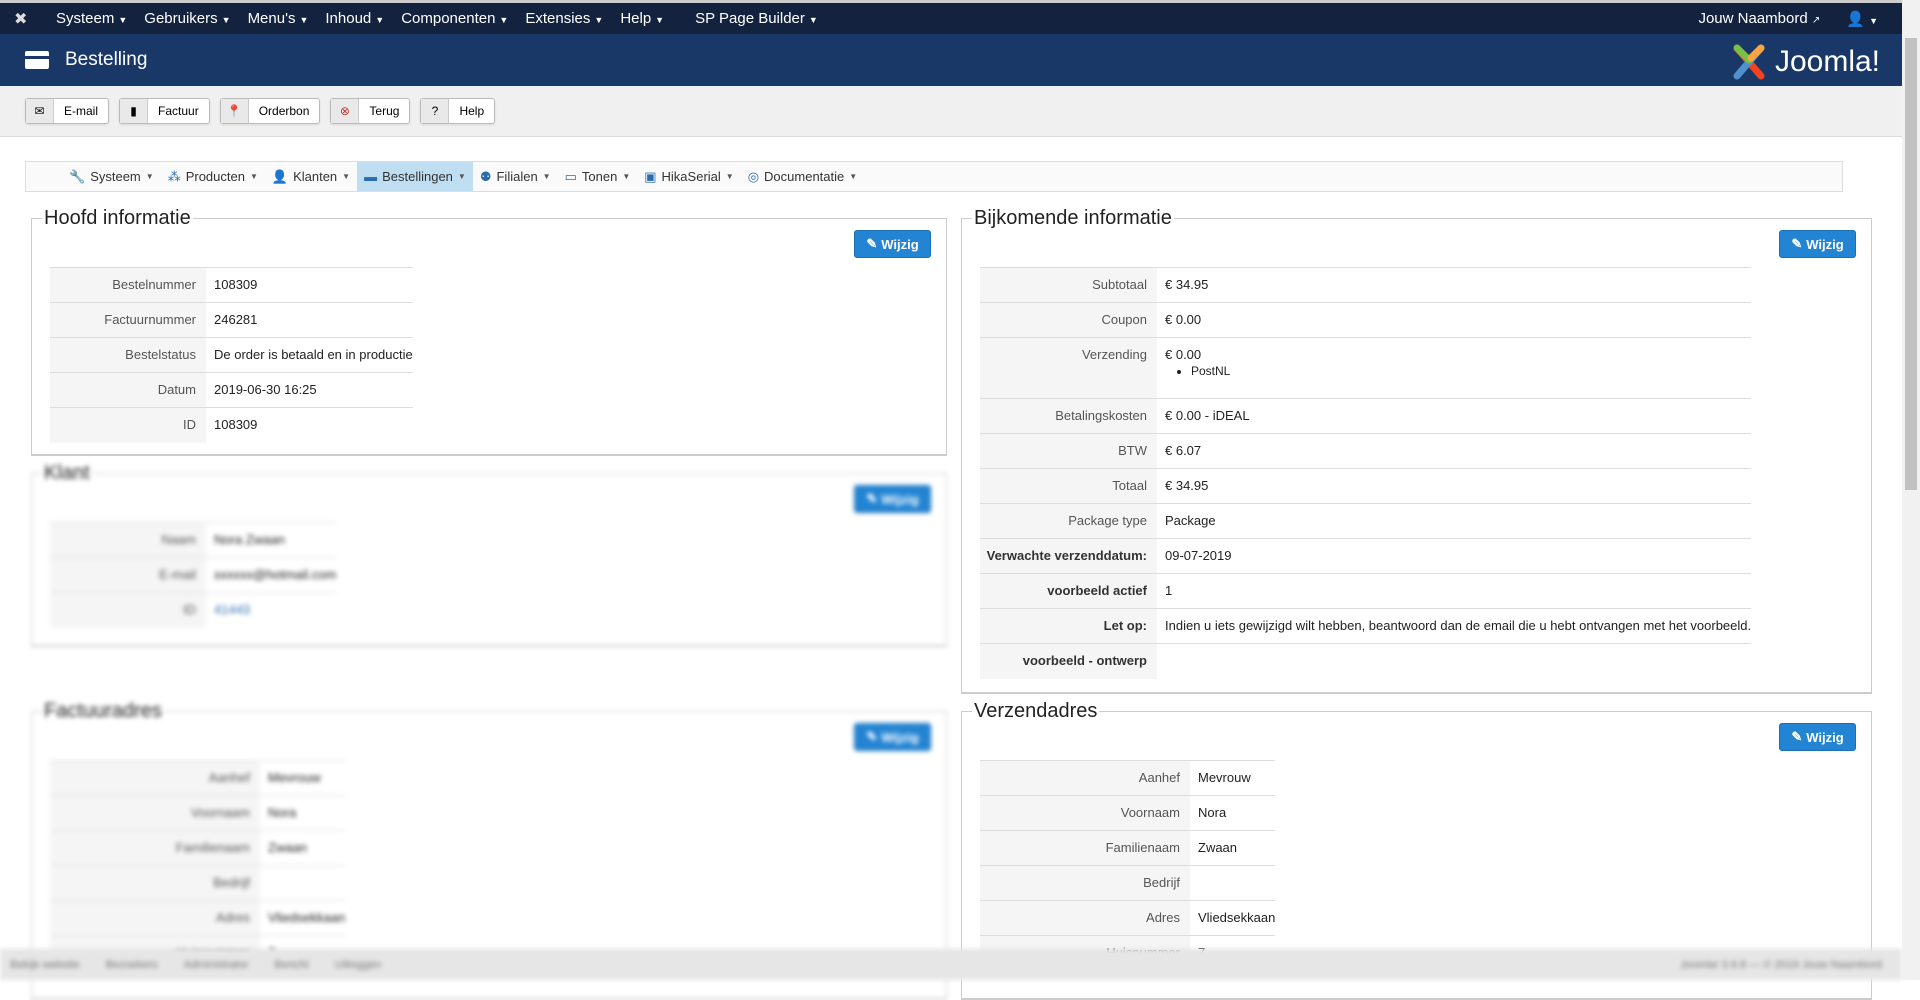  I want to click on toolbar-button-factuur: ▮ Factuur, so click(164, 111).